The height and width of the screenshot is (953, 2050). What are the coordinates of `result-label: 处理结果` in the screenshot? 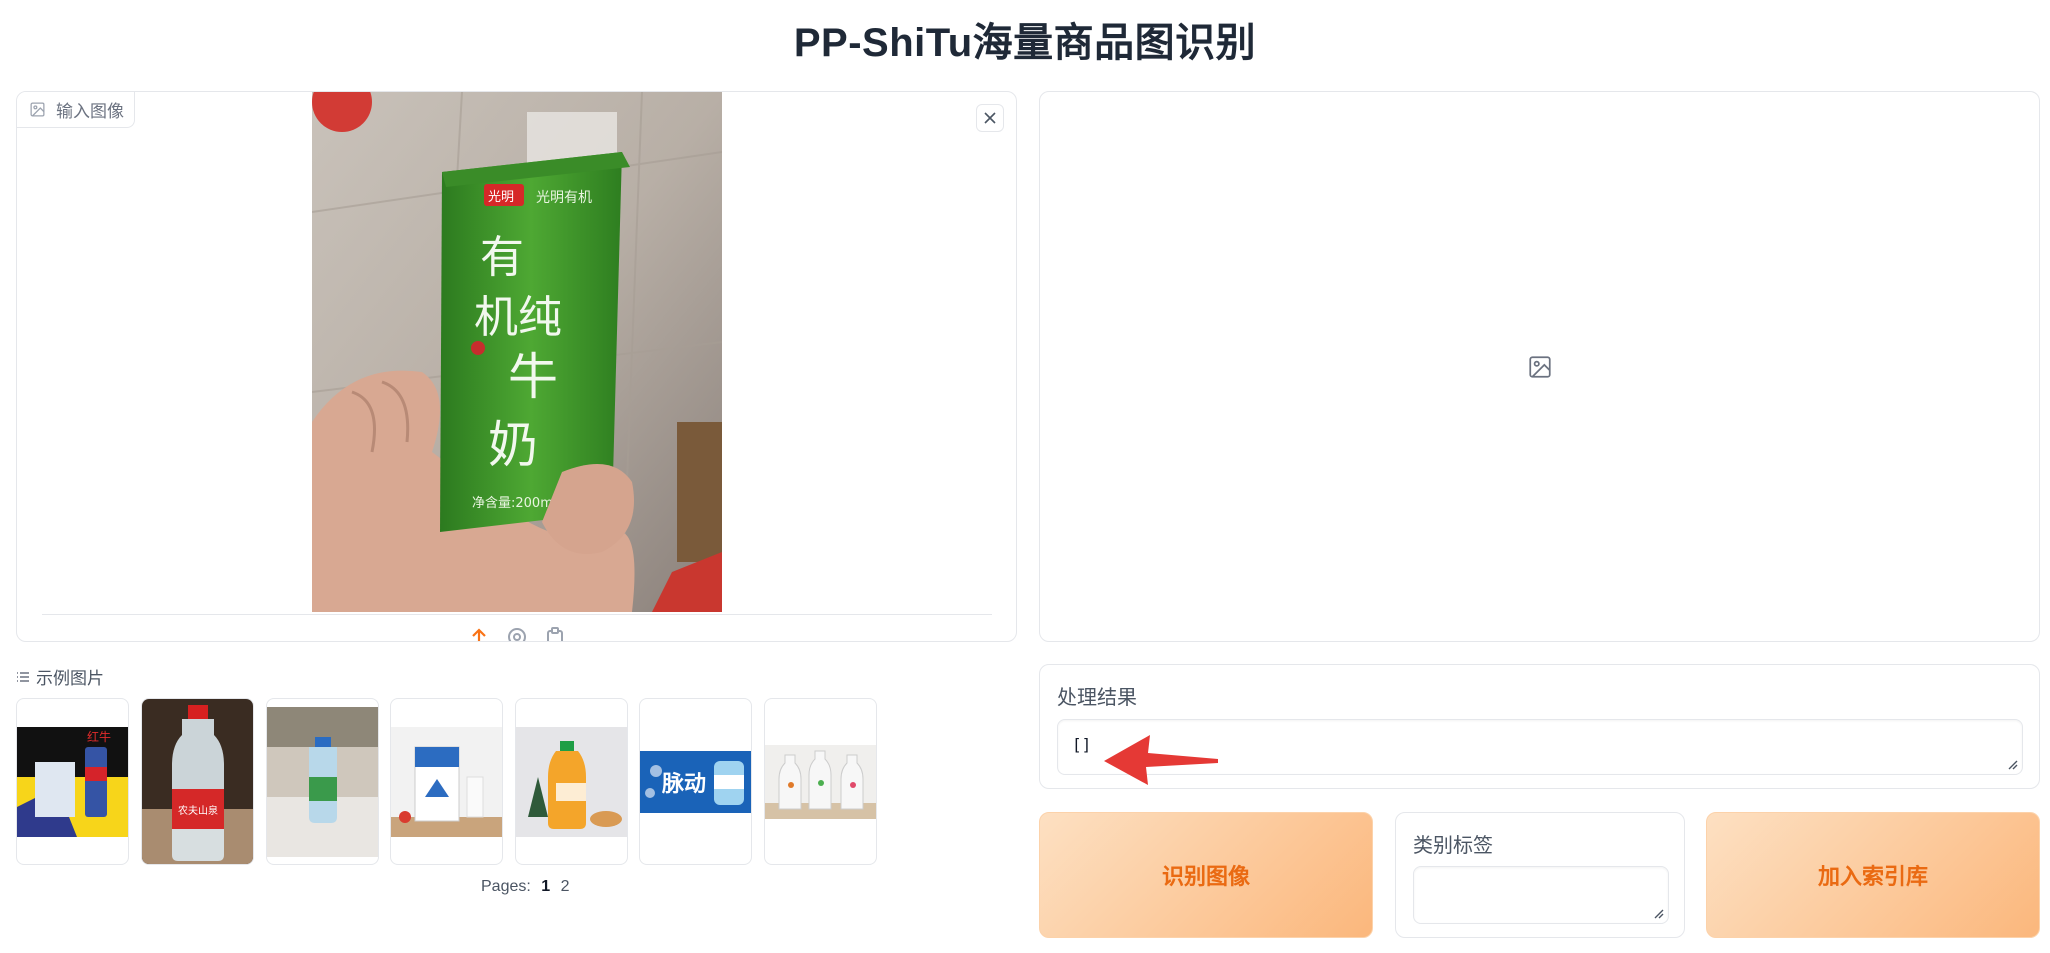 It's located at (1097, 698).